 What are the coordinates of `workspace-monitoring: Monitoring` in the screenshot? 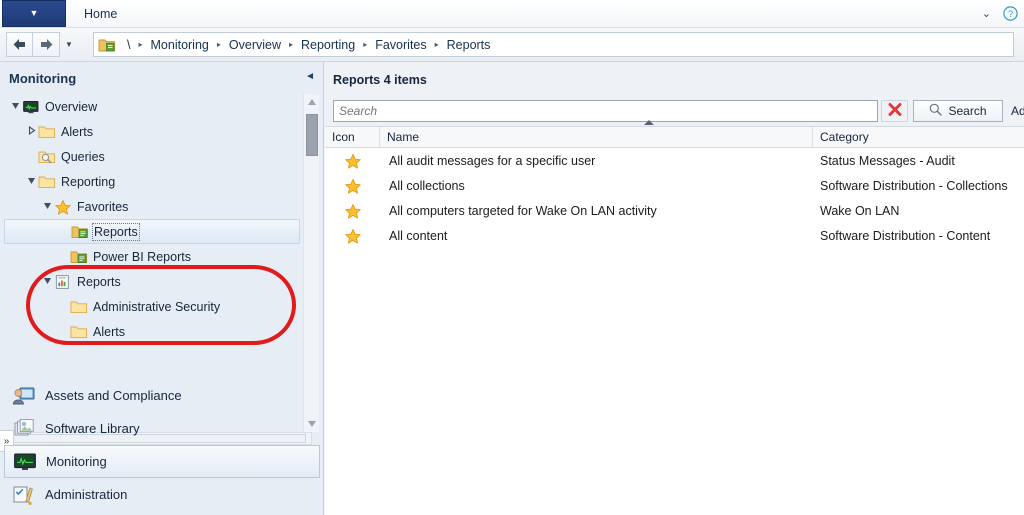 It's located at (162, 461).